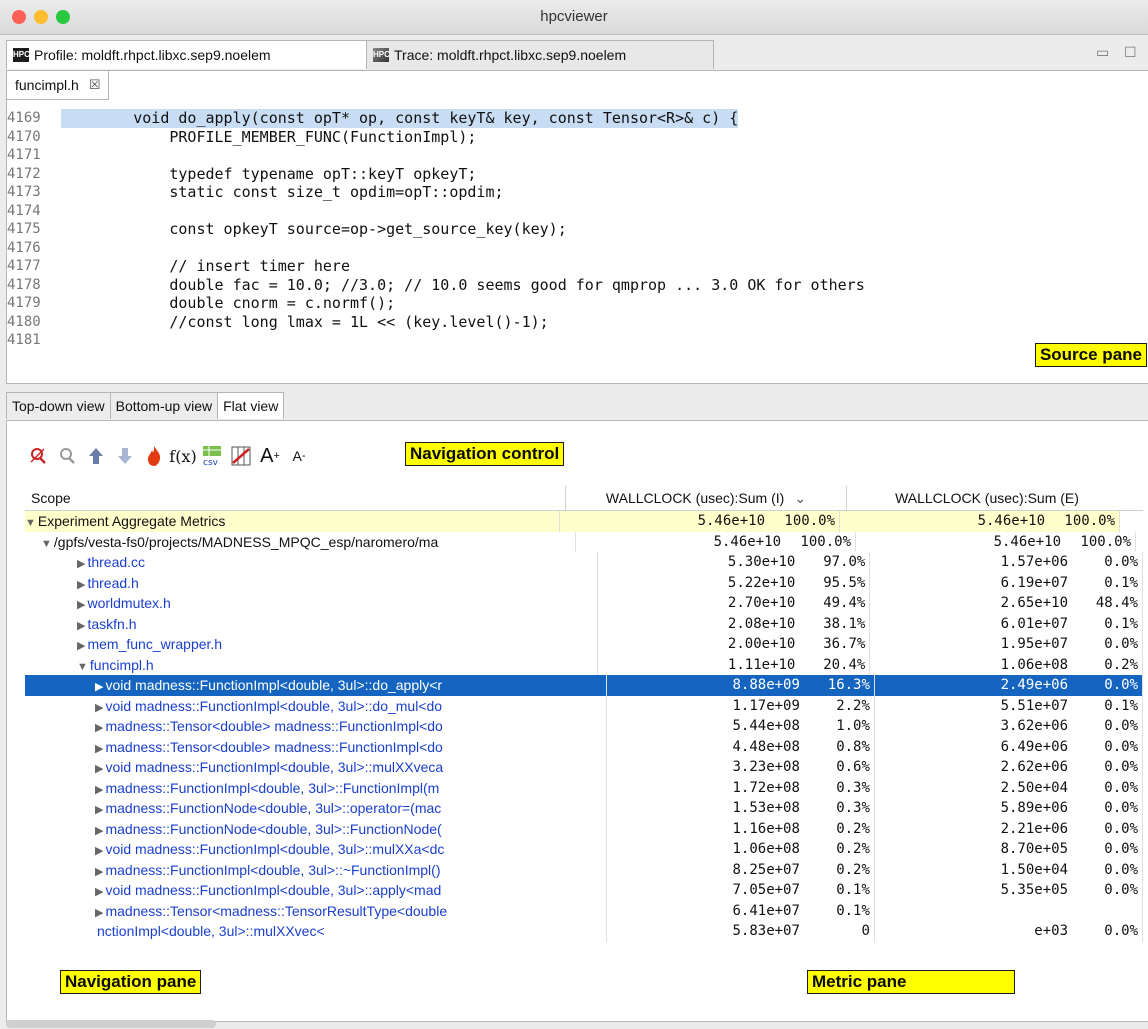  What do you see at coordinates (95, 85) in the screenshot?
I see `close-tab-icon: ☒` at bounding box center [95, 85].